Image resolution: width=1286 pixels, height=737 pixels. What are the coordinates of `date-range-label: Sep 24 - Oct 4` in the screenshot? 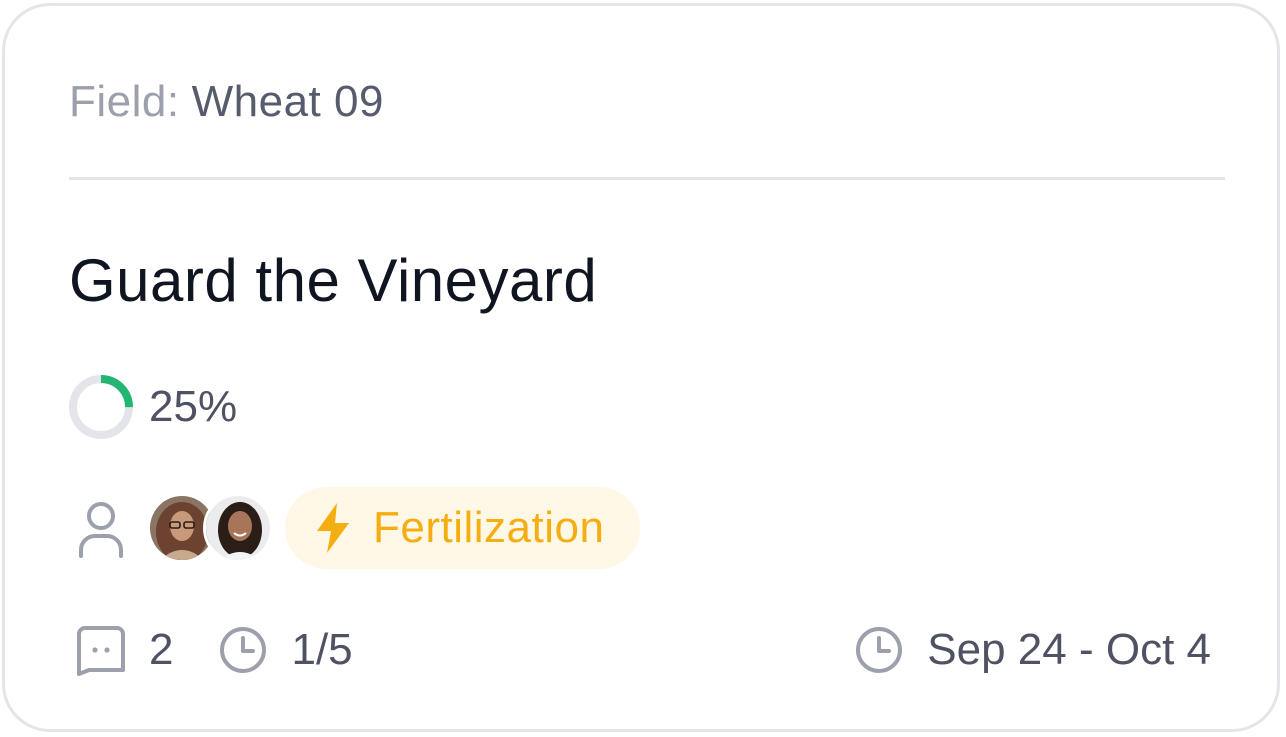 It's located at (1069, 649).